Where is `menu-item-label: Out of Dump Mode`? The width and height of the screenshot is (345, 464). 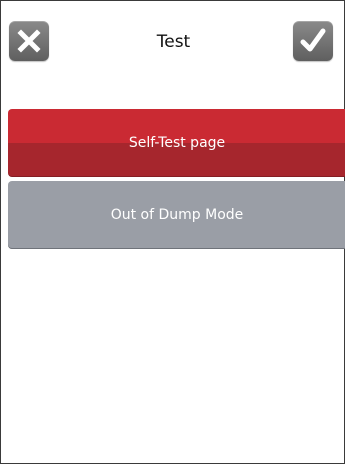 menu-item-label: Out of Dump Mode is located at coordinates (177, 215).